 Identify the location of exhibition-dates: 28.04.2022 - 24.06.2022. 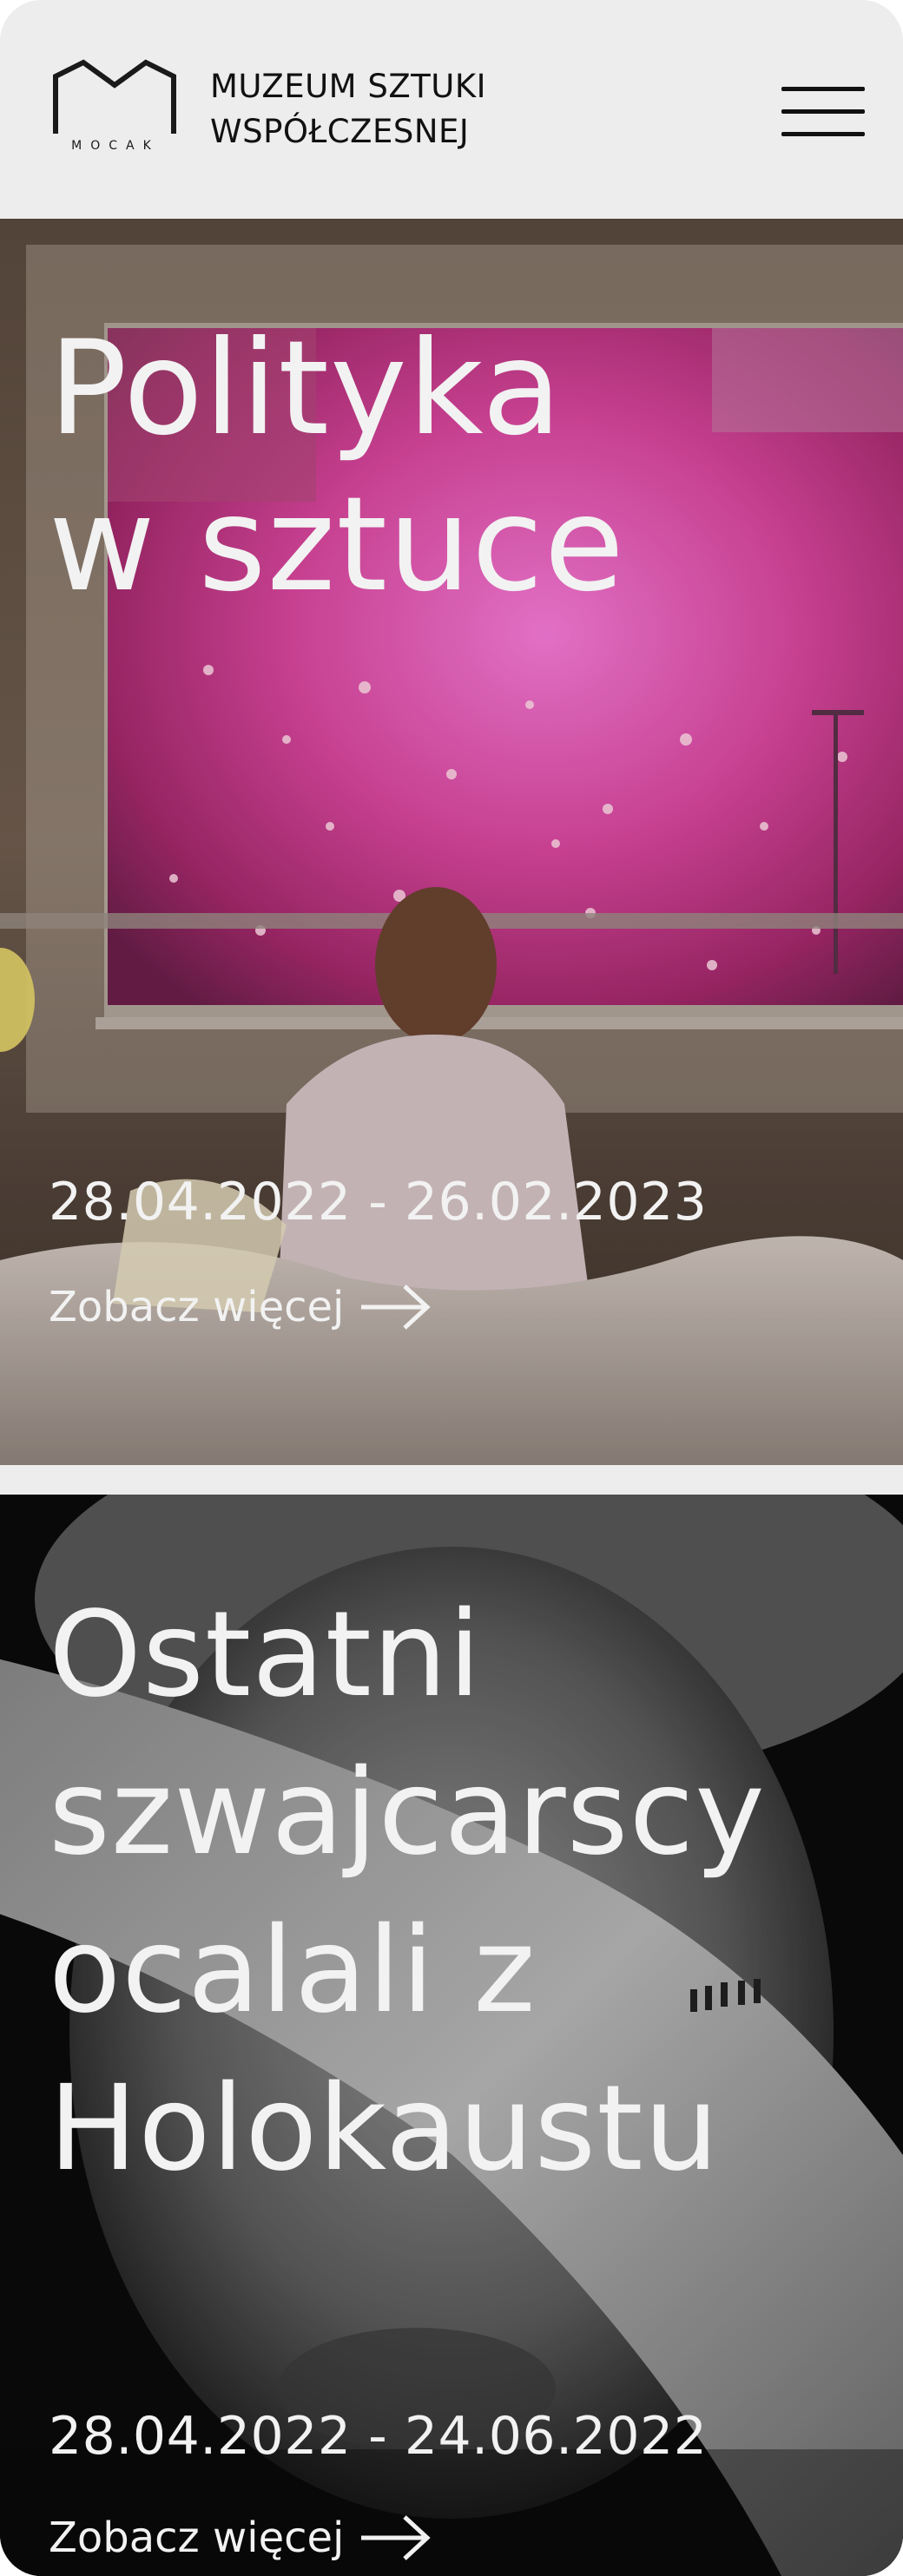
(378, 2437).